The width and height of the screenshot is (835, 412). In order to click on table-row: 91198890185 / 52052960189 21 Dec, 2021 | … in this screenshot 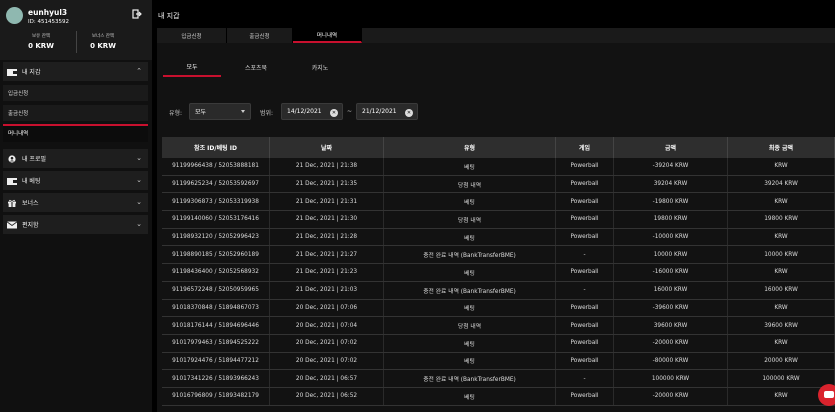, I will do `click(498, 255)`.